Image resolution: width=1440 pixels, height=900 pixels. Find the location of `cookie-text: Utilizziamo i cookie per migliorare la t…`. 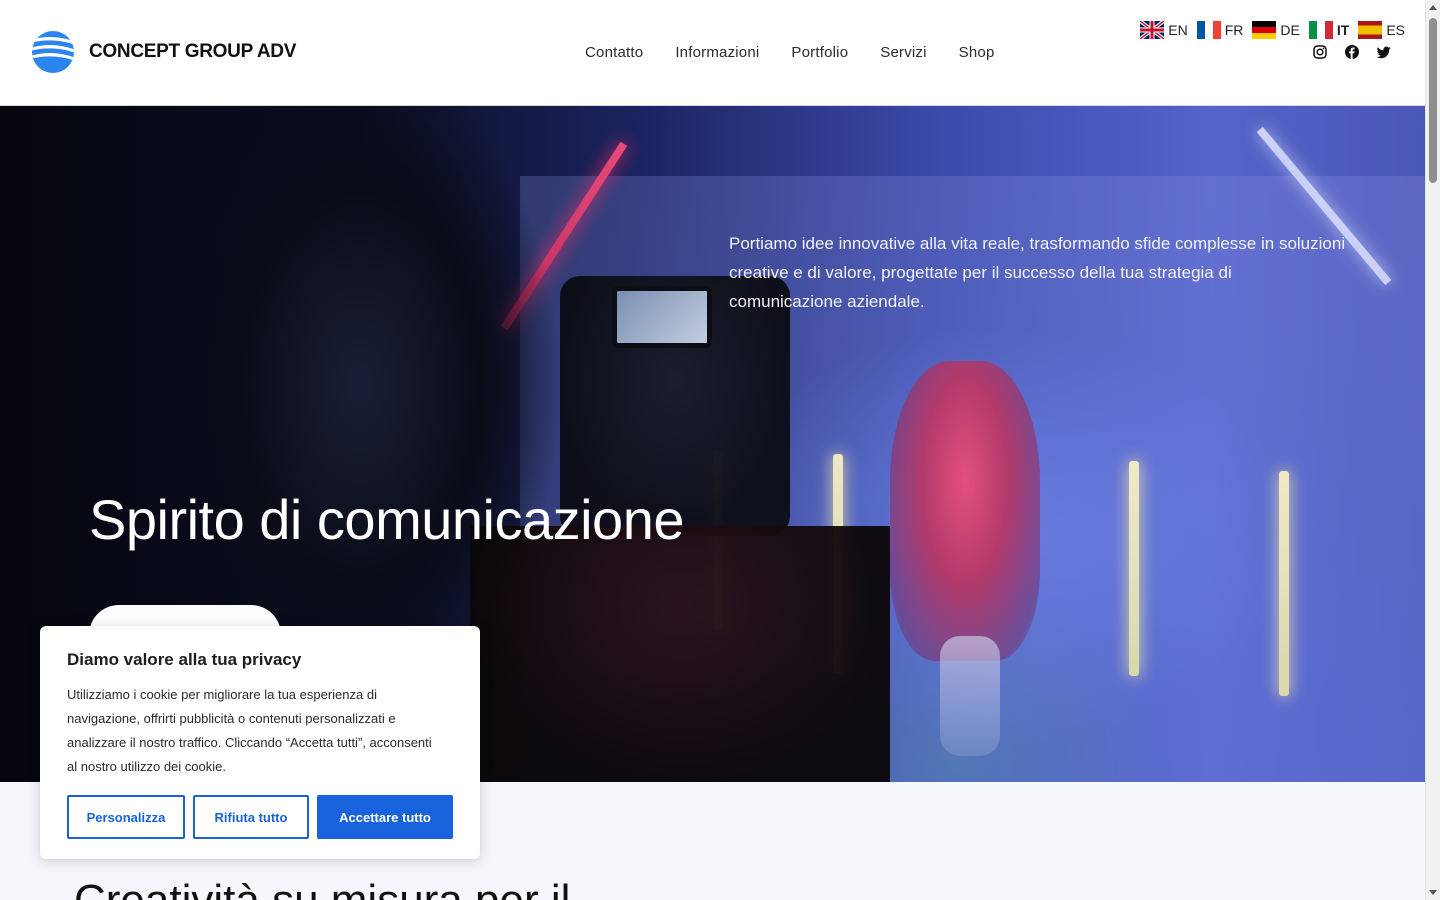

cookie-text: Utilizziamo i cookie per migliorare la t… is located at coordinates (249, 730).